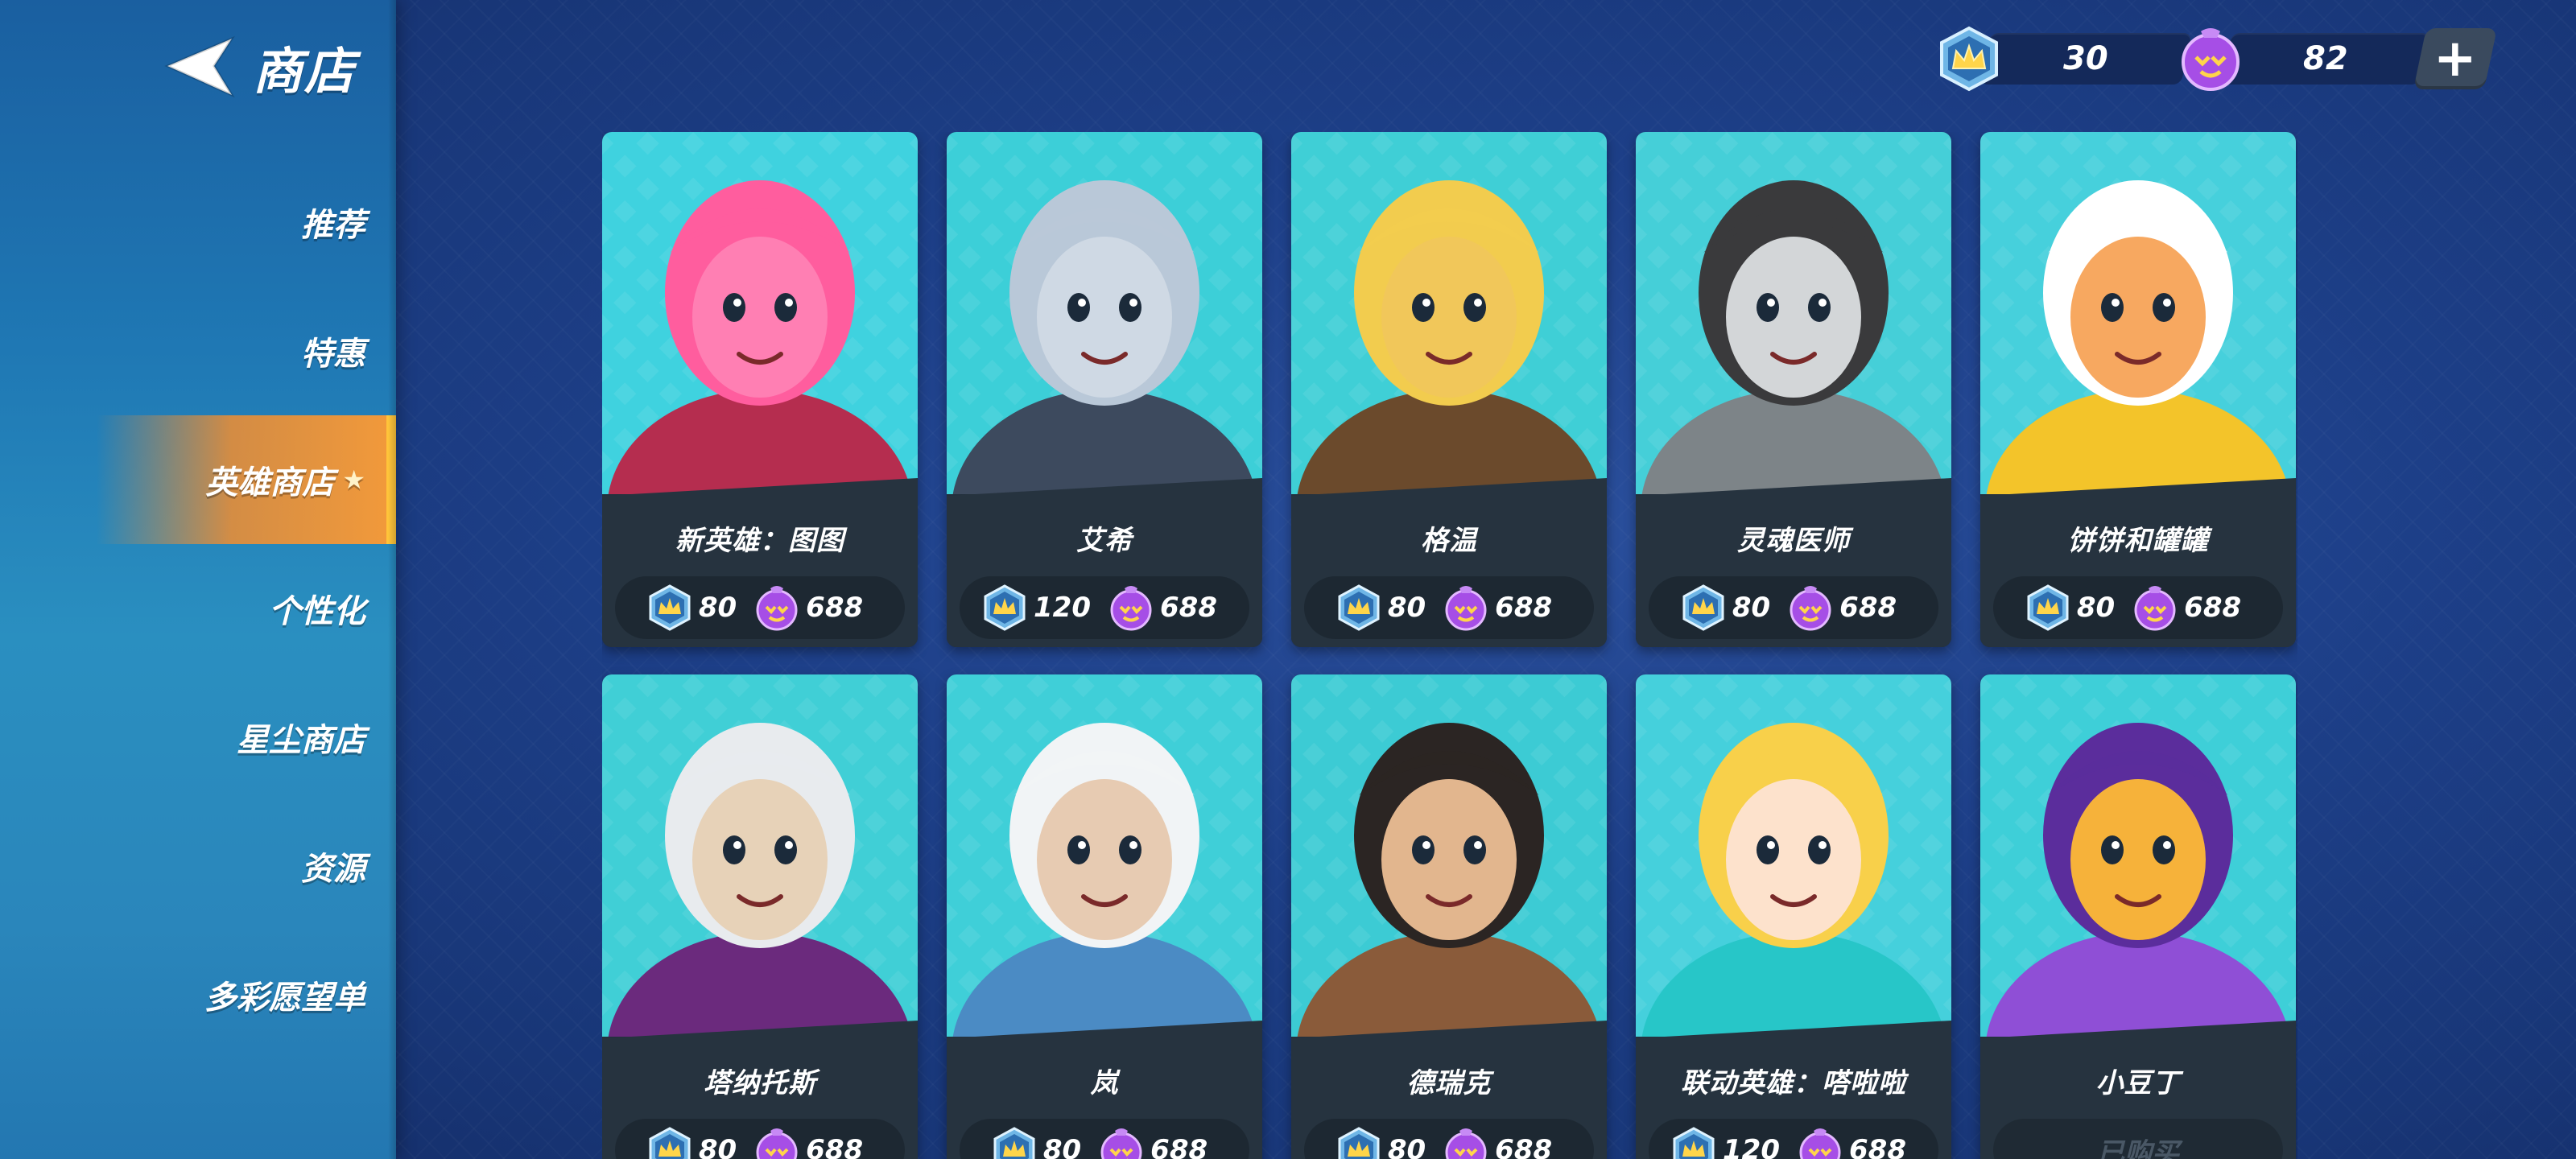  I want to click on sidebar-item-label: 特惠, so click(333, 354).